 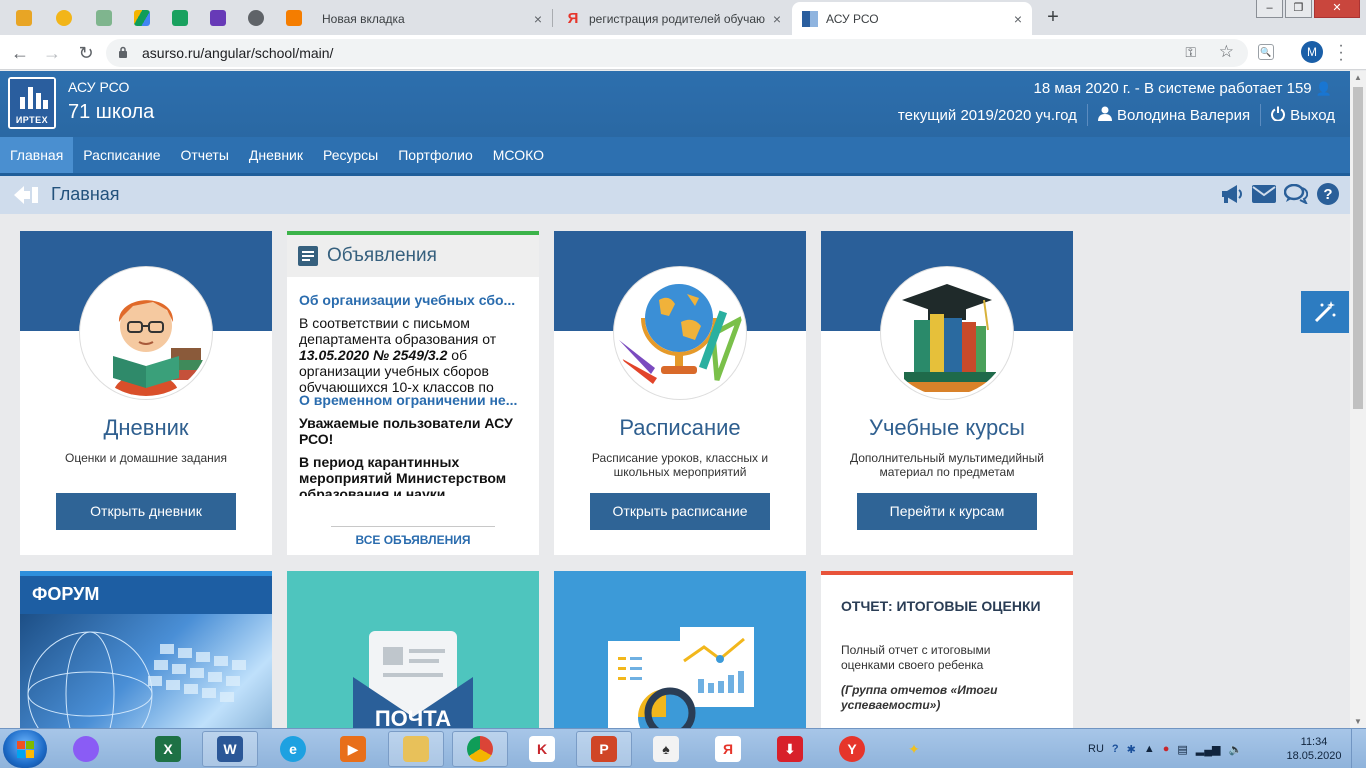 I want to click on back-arrow-icon, so click(x=26, y=195).